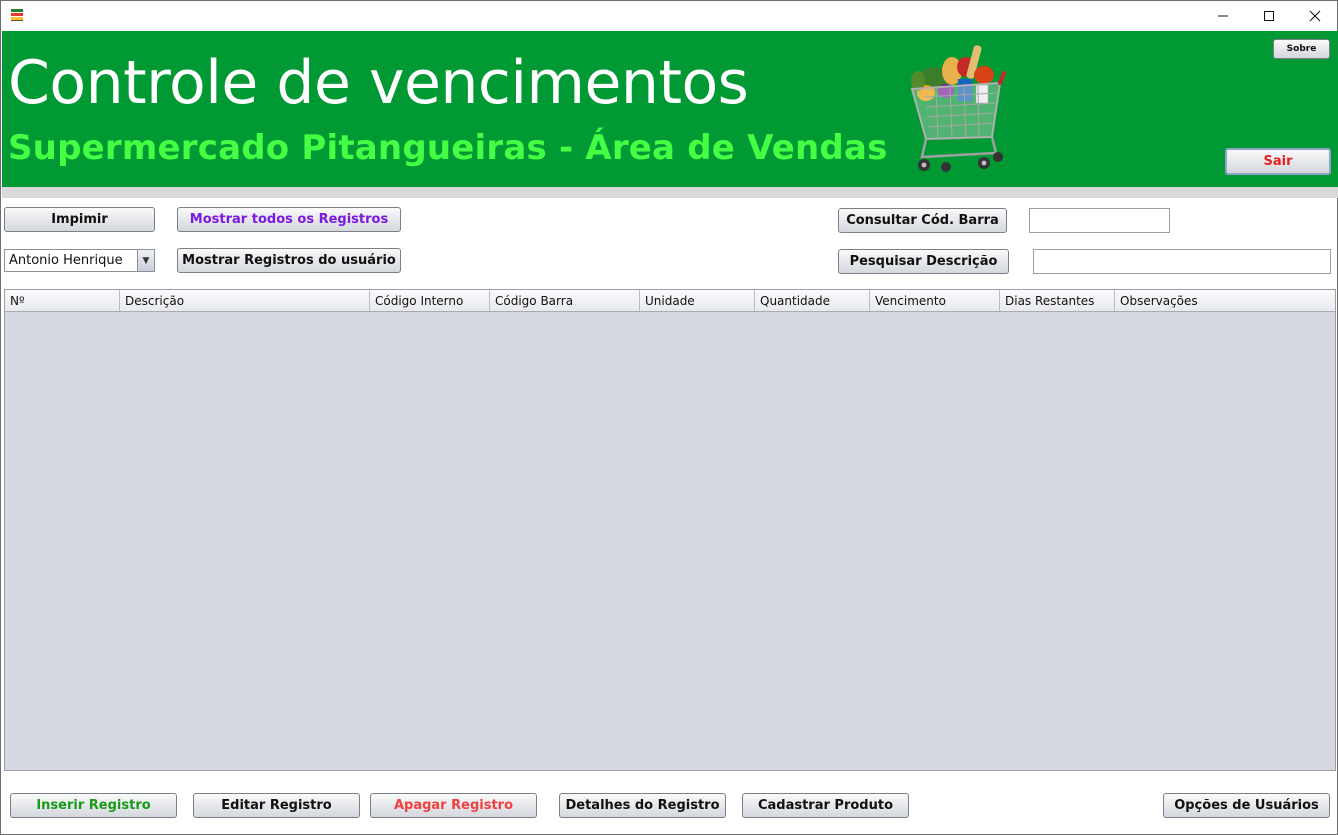 Image resolution: width=1338 pixels, height=835 pixels. Describe the element at coordinates (145, 260) in the screenshot. I see `chevron-down-icon: ▼` at that location.